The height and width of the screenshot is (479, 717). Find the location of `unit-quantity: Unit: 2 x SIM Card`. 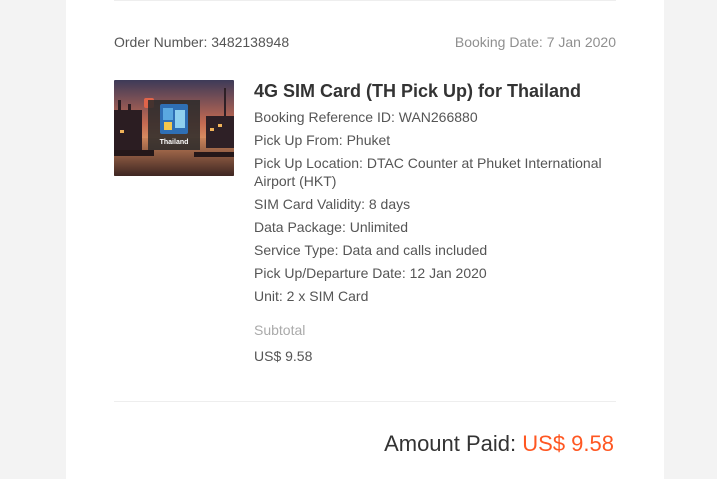

unit-quantity: Unit: 2 x SIM Card is located at coordinates (311, 296).